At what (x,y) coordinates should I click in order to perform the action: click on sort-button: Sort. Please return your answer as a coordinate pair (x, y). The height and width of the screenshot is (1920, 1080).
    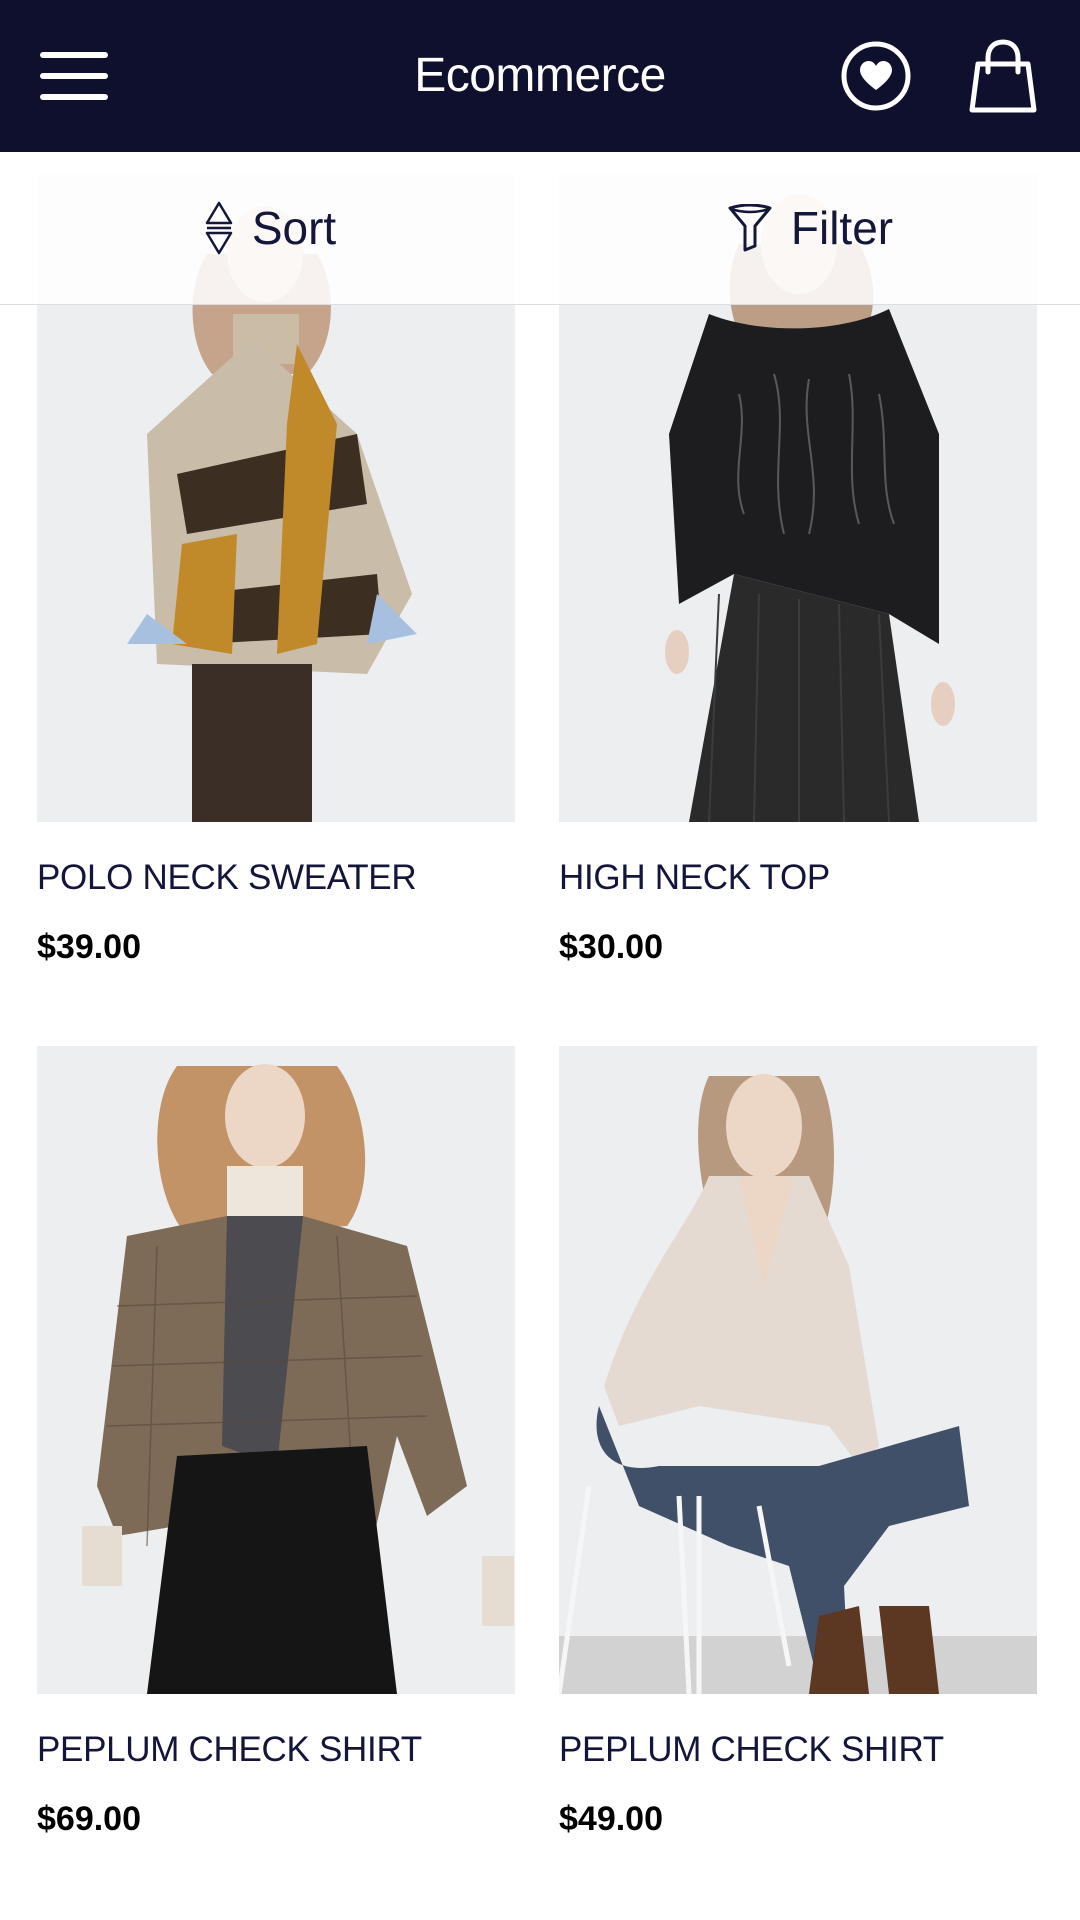
    Looking at the image, I should click on (270, 228).